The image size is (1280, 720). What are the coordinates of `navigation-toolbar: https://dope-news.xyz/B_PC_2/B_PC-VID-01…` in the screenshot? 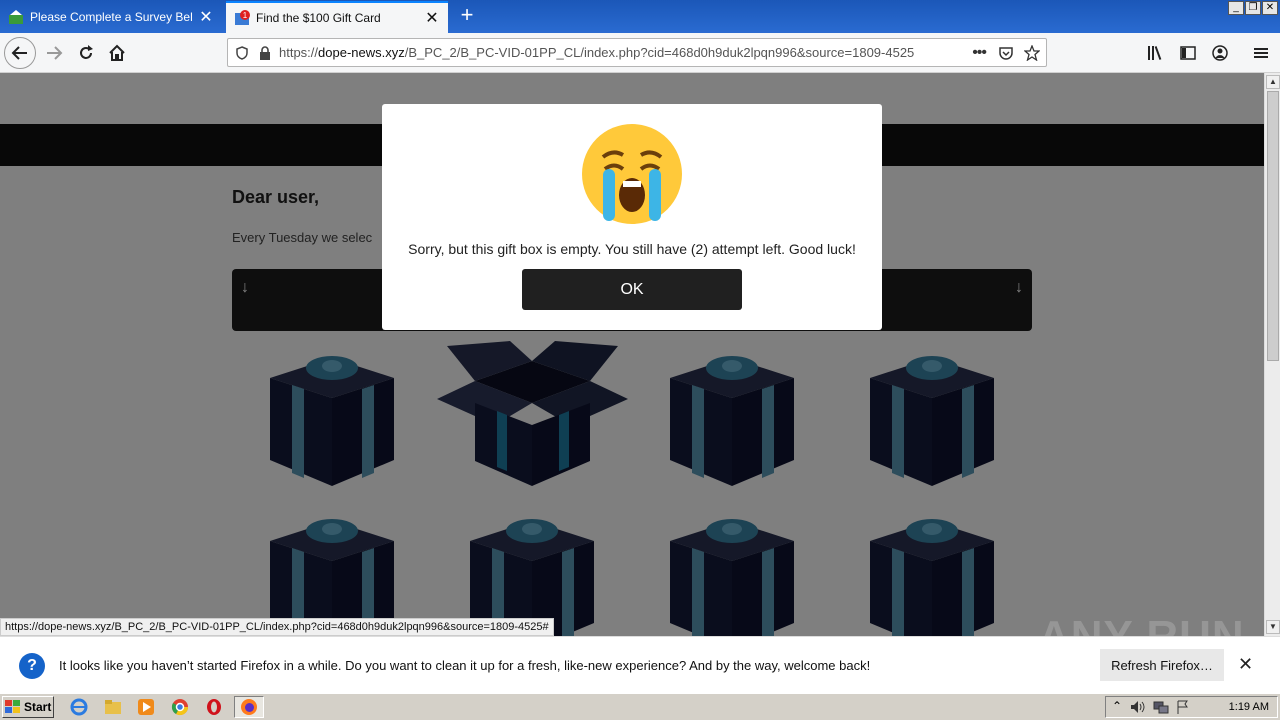 It's located at (640, 53).